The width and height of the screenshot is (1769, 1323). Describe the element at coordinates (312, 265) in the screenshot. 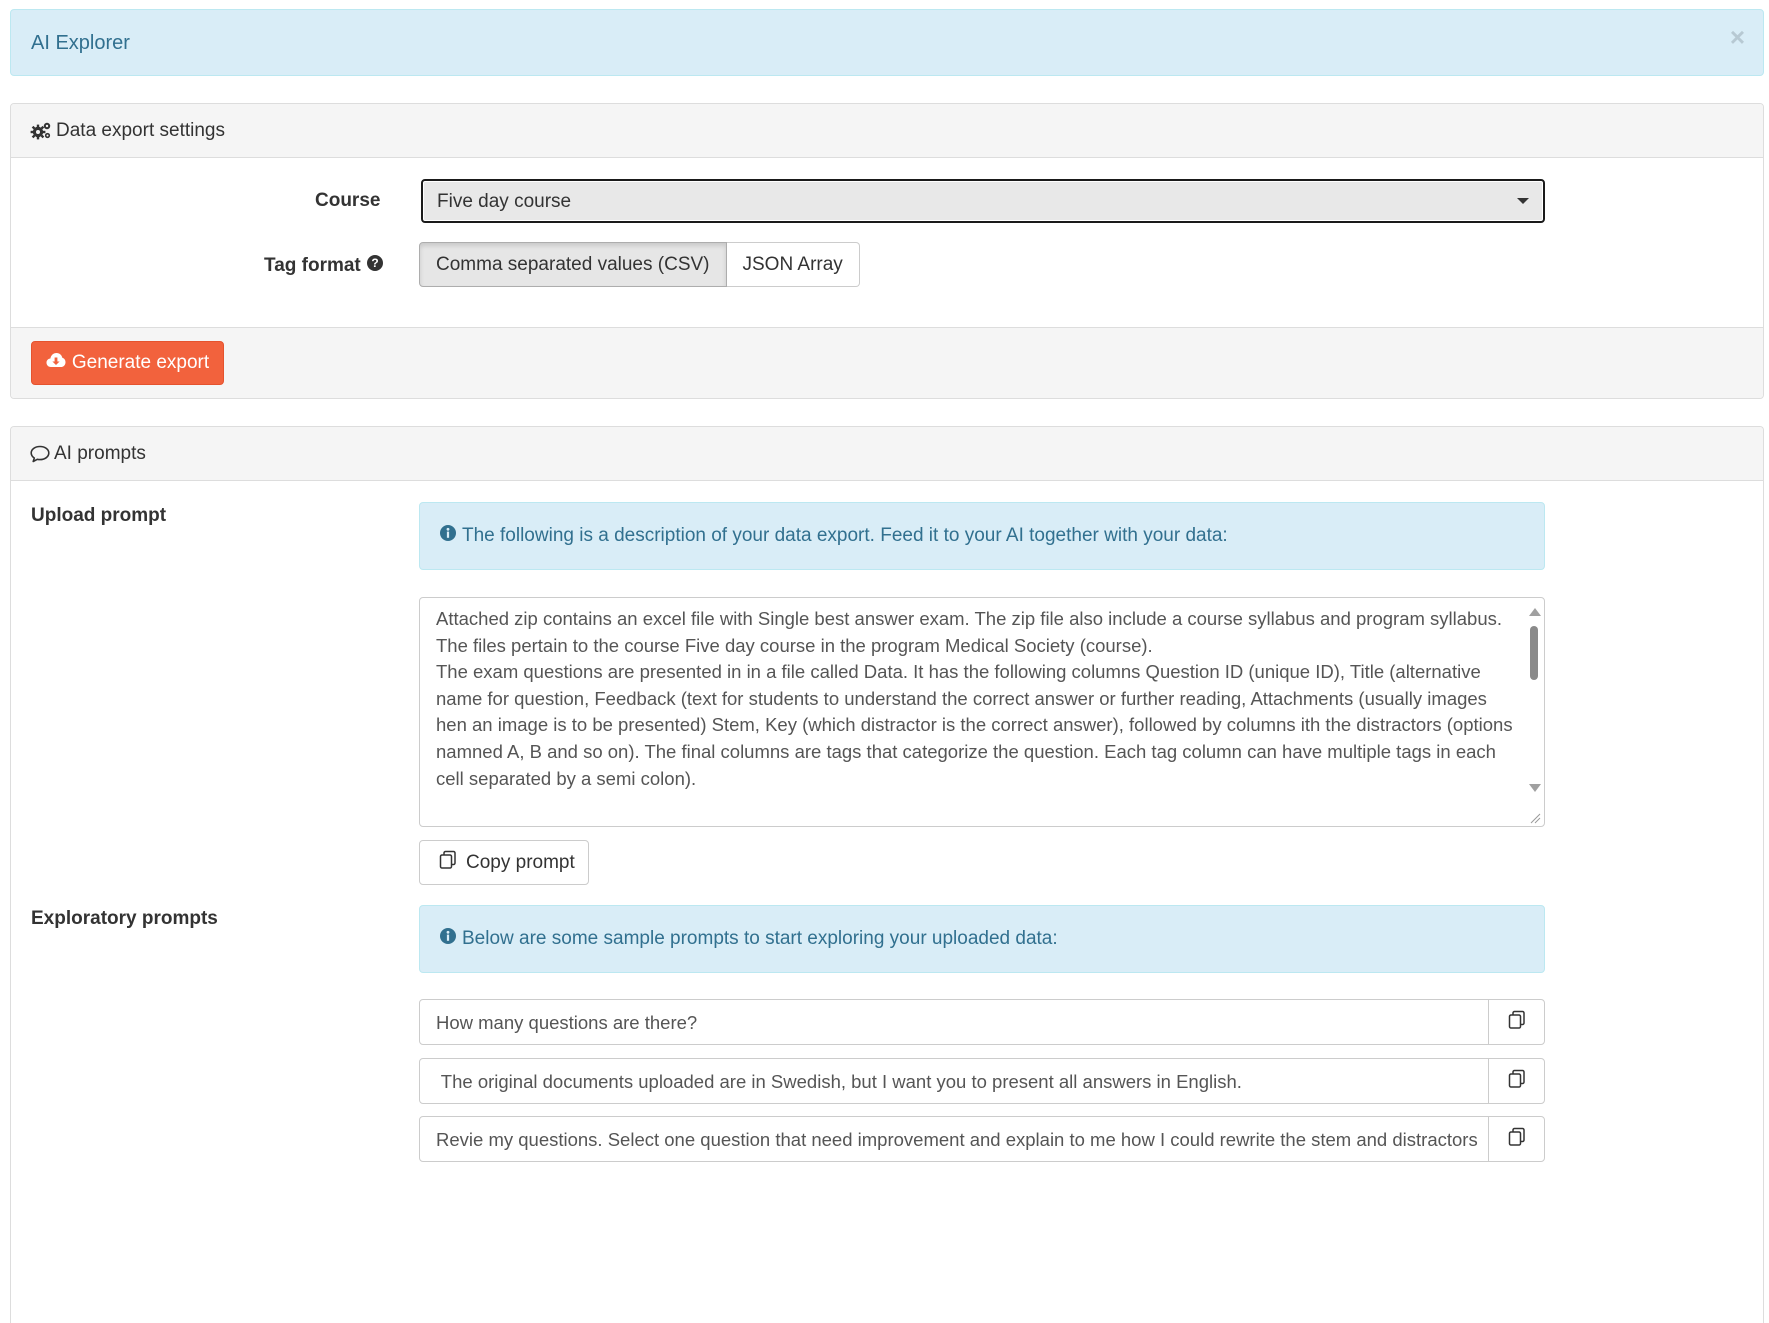

I see `tag-format-label-text: Tag format` at that location.